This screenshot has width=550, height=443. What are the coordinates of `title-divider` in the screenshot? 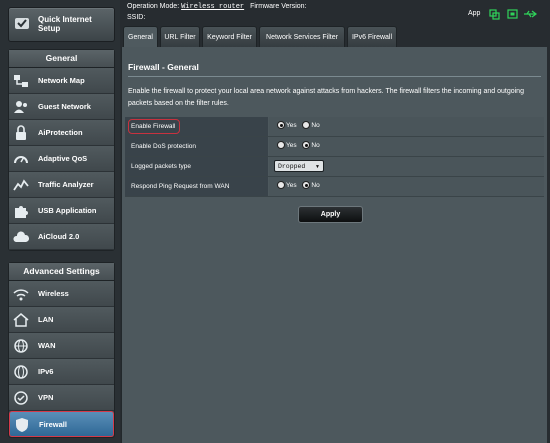 It's located at (334, 76).